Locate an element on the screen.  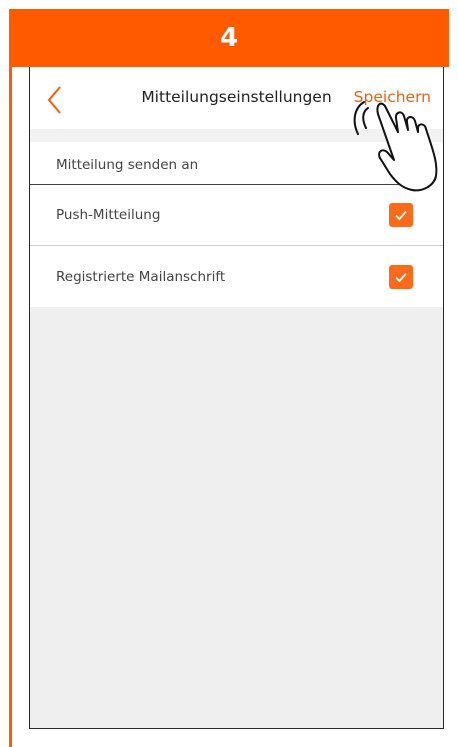
save-button: Speichern is located at coordinates (392, 97).